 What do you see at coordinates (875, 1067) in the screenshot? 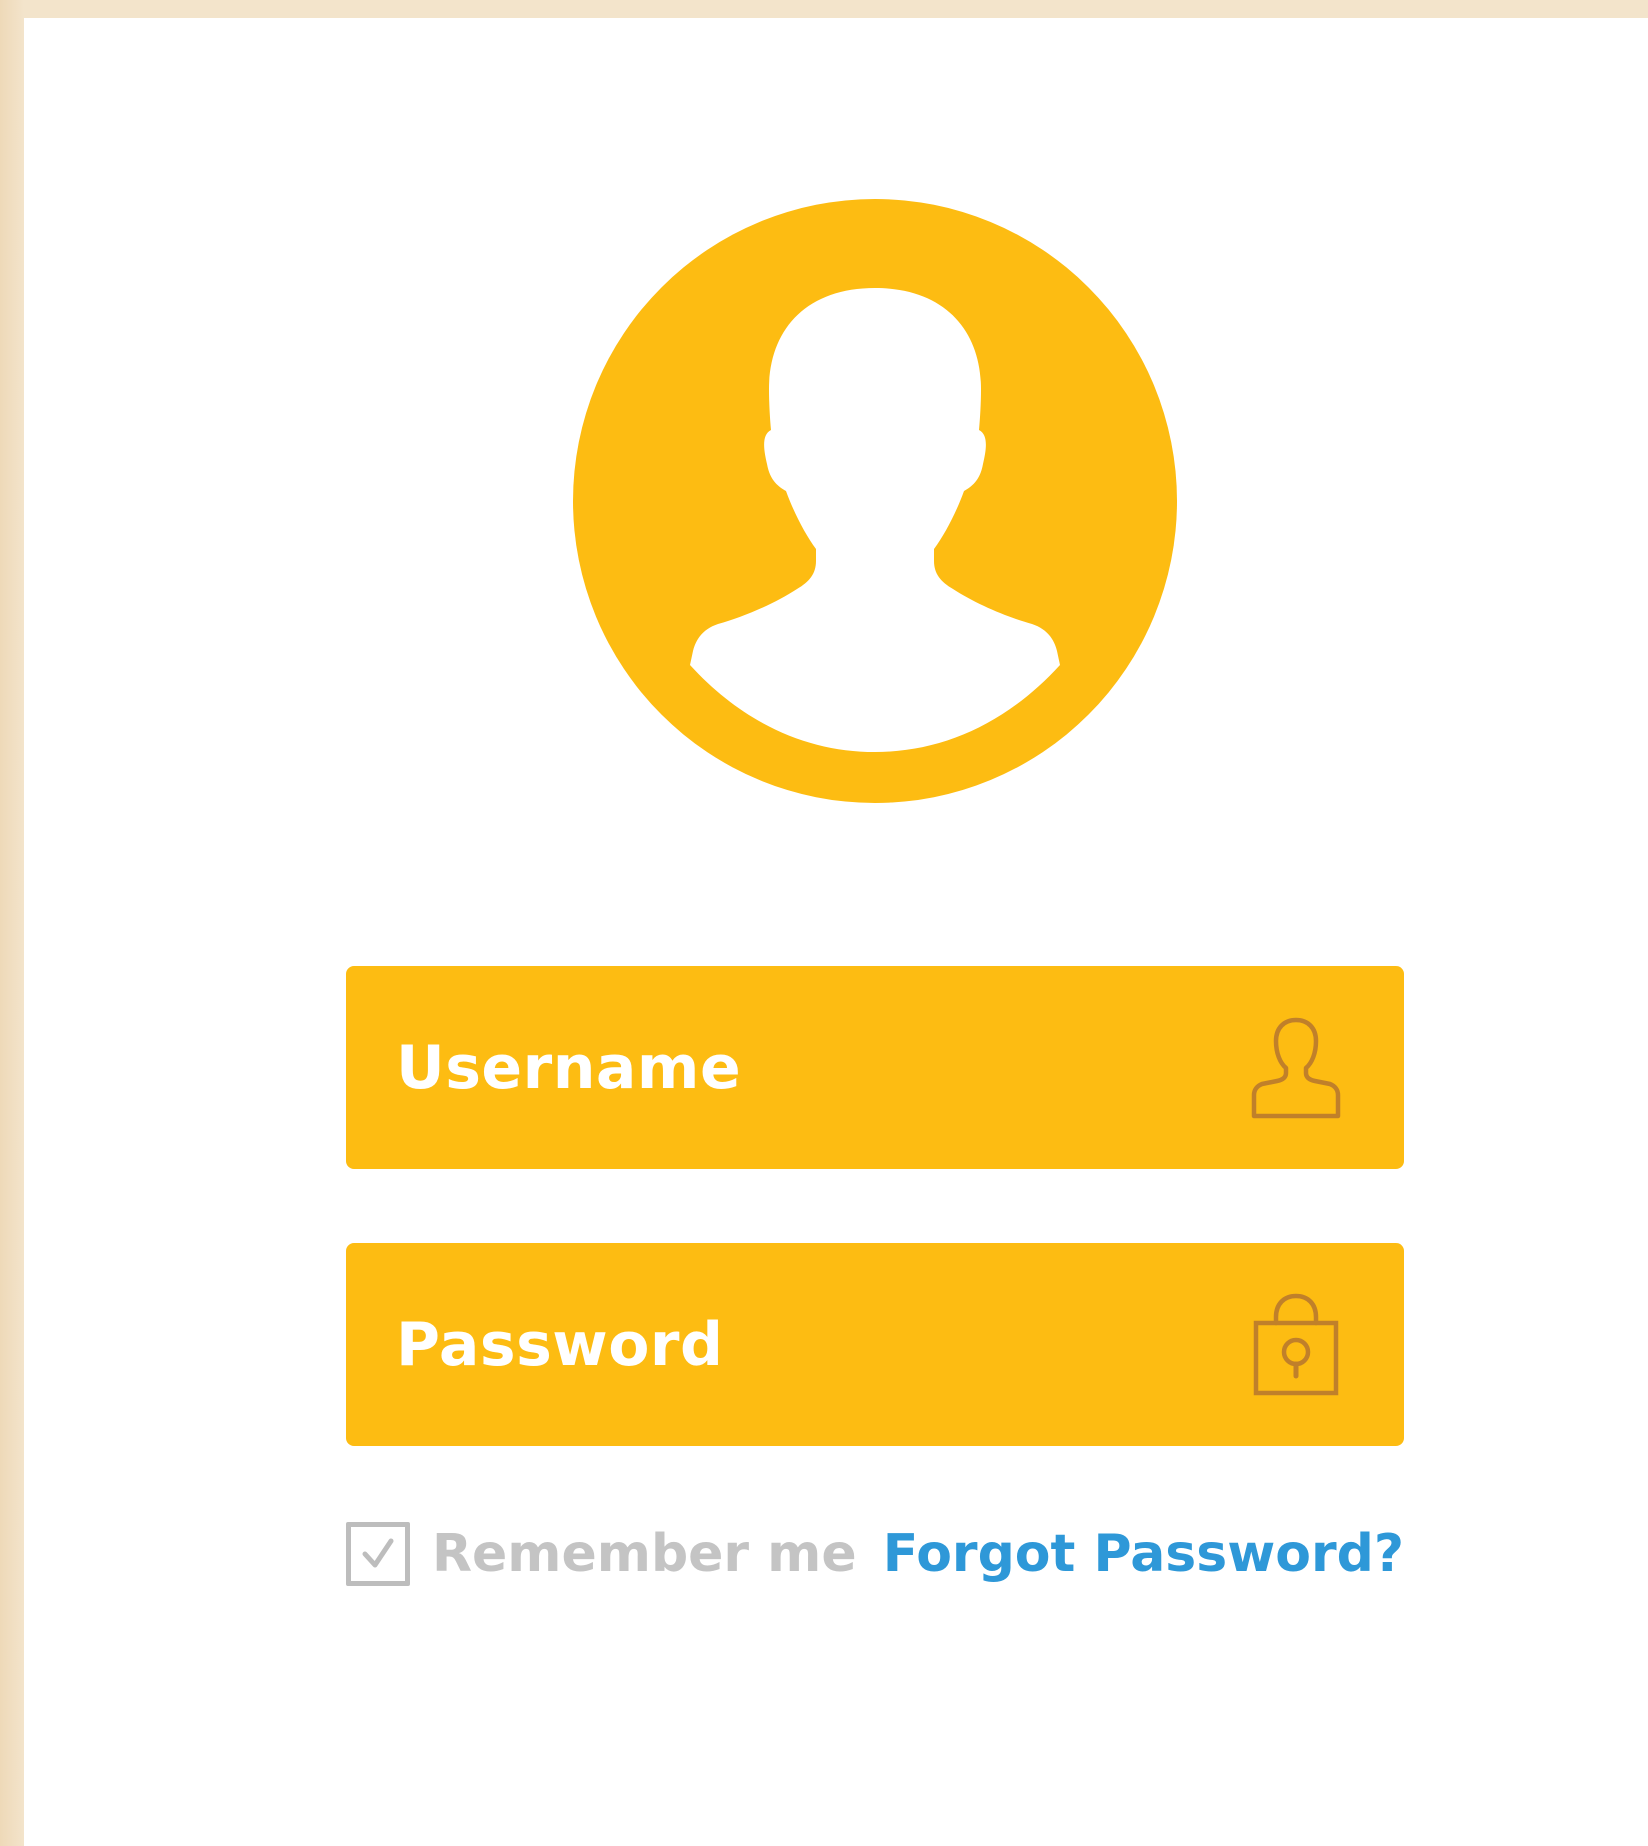
I see `username-field: Username` at bounding box center [875, 1067].